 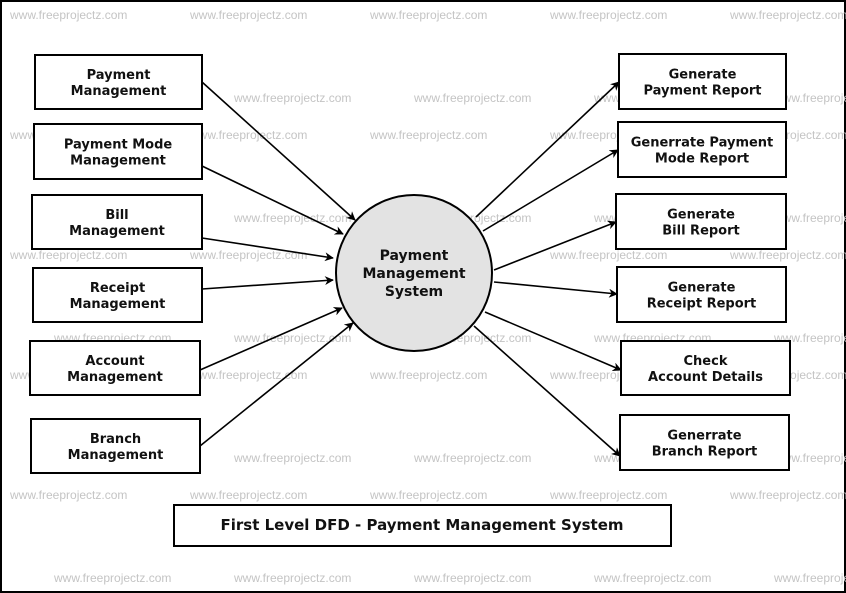 What do you see at coordinates (414, 292) in the screenshot?
I see `process-label: System` at bounding box center [414, 292].